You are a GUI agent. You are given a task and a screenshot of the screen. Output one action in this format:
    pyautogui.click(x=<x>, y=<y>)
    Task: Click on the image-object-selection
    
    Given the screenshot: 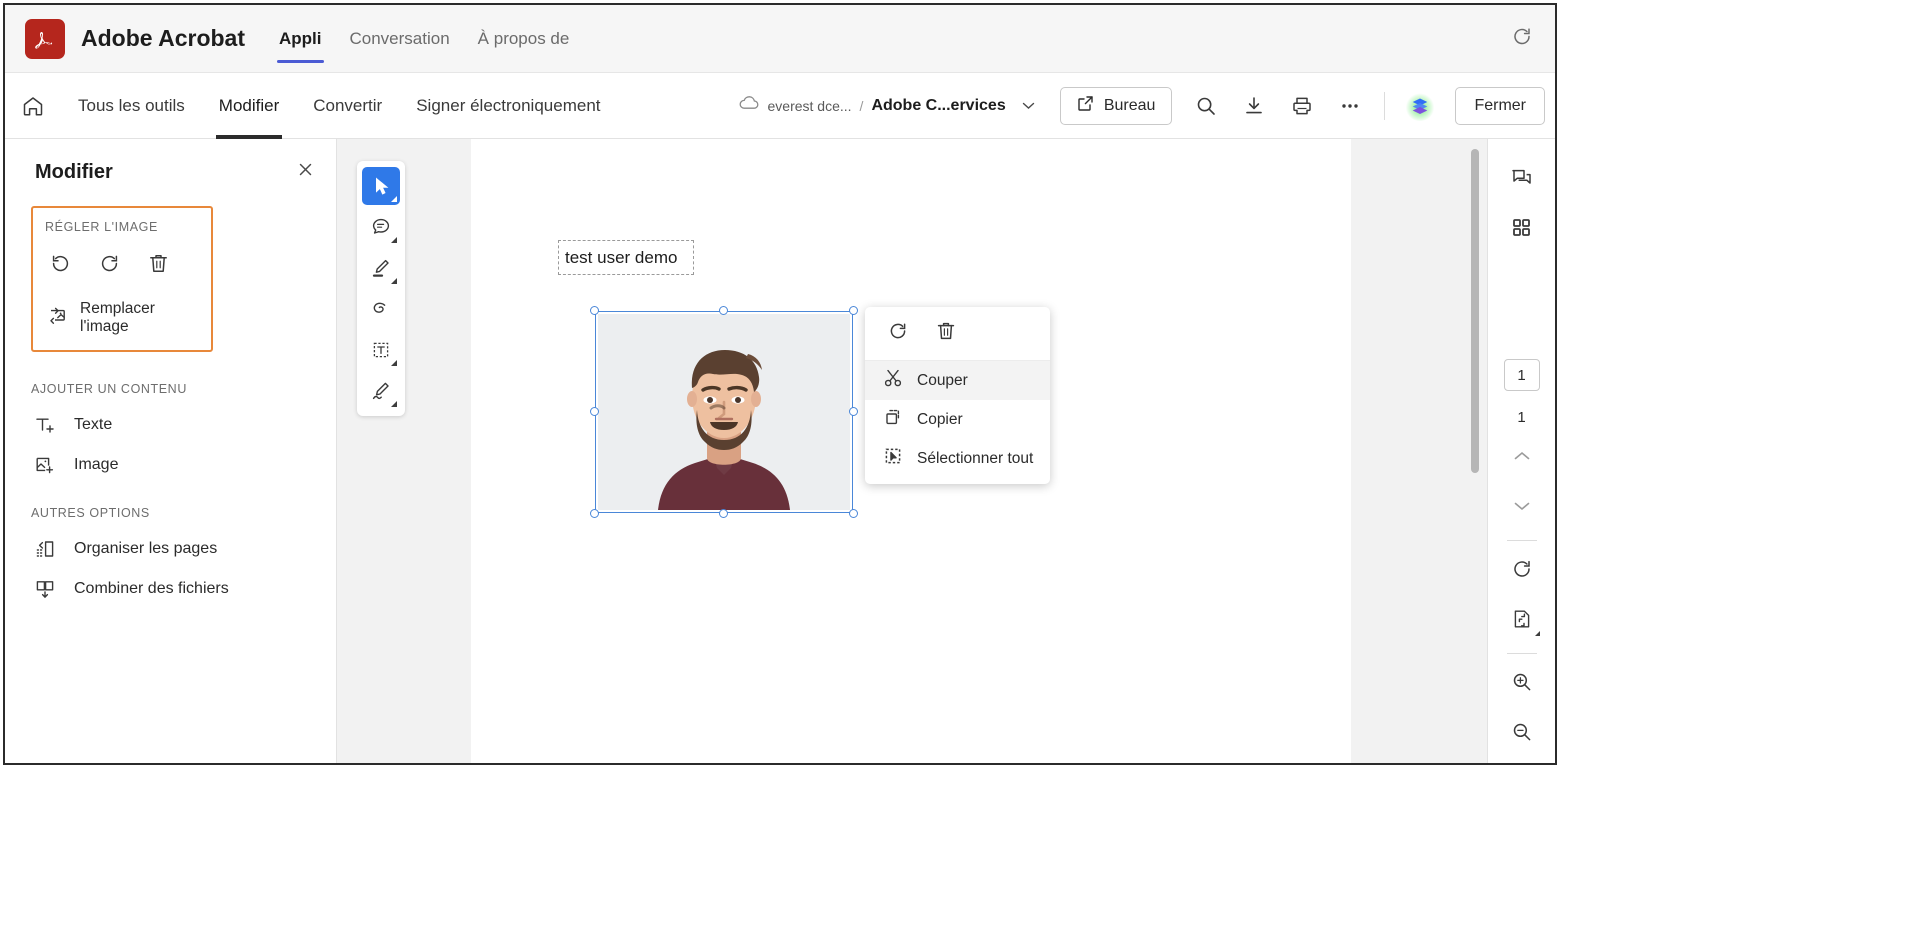 What is the action you would take?
    pyautogui.click(x=724, y=412)
    